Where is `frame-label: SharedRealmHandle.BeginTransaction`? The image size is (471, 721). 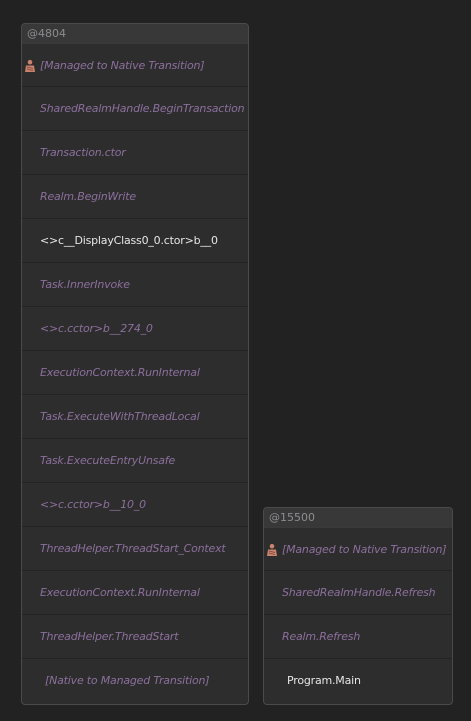 frame-label: SharedRealmHandle.BeginTransaction is located at coordinates (142, 108).